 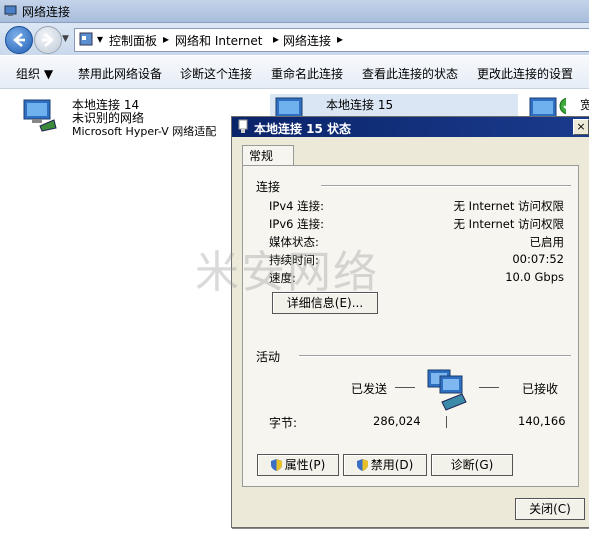 I want to click on row-value: 00:07:52, so click(x=538, y=259).